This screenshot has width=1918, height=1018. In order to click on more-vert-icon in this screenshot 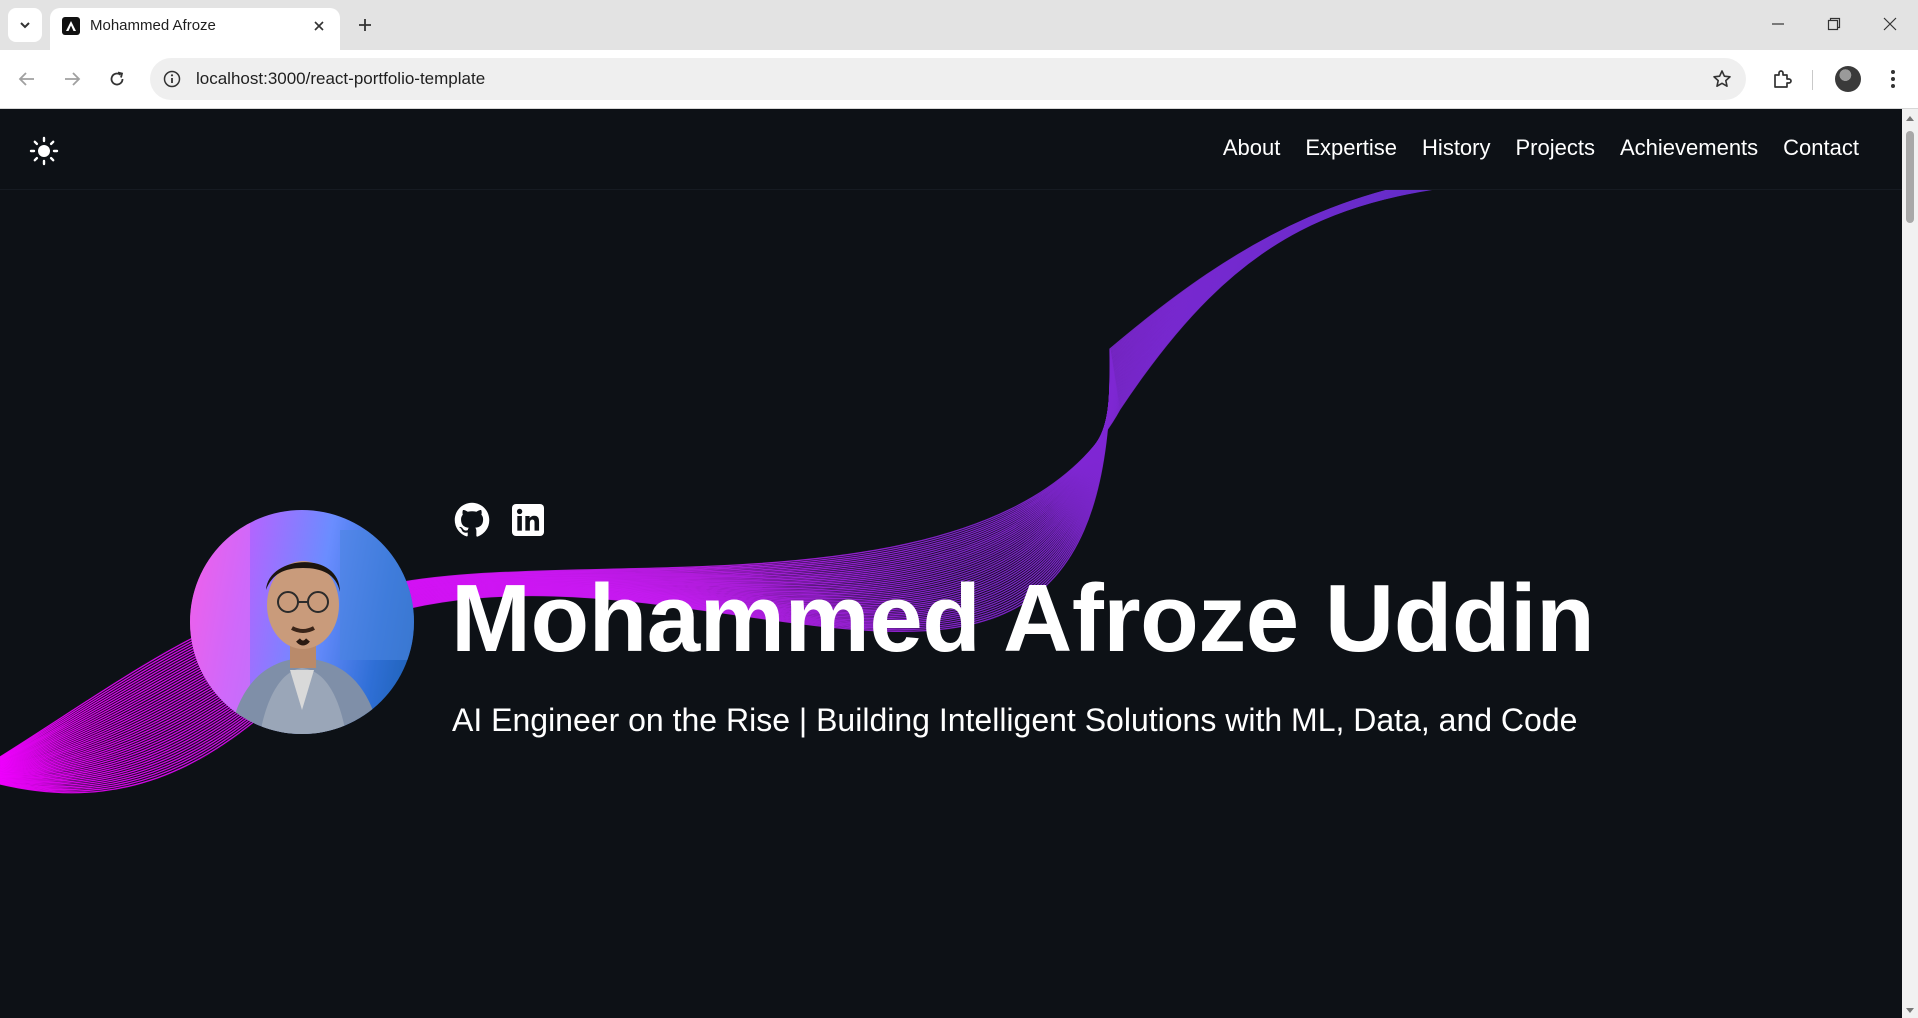, I will do `click(1893, 79)`.